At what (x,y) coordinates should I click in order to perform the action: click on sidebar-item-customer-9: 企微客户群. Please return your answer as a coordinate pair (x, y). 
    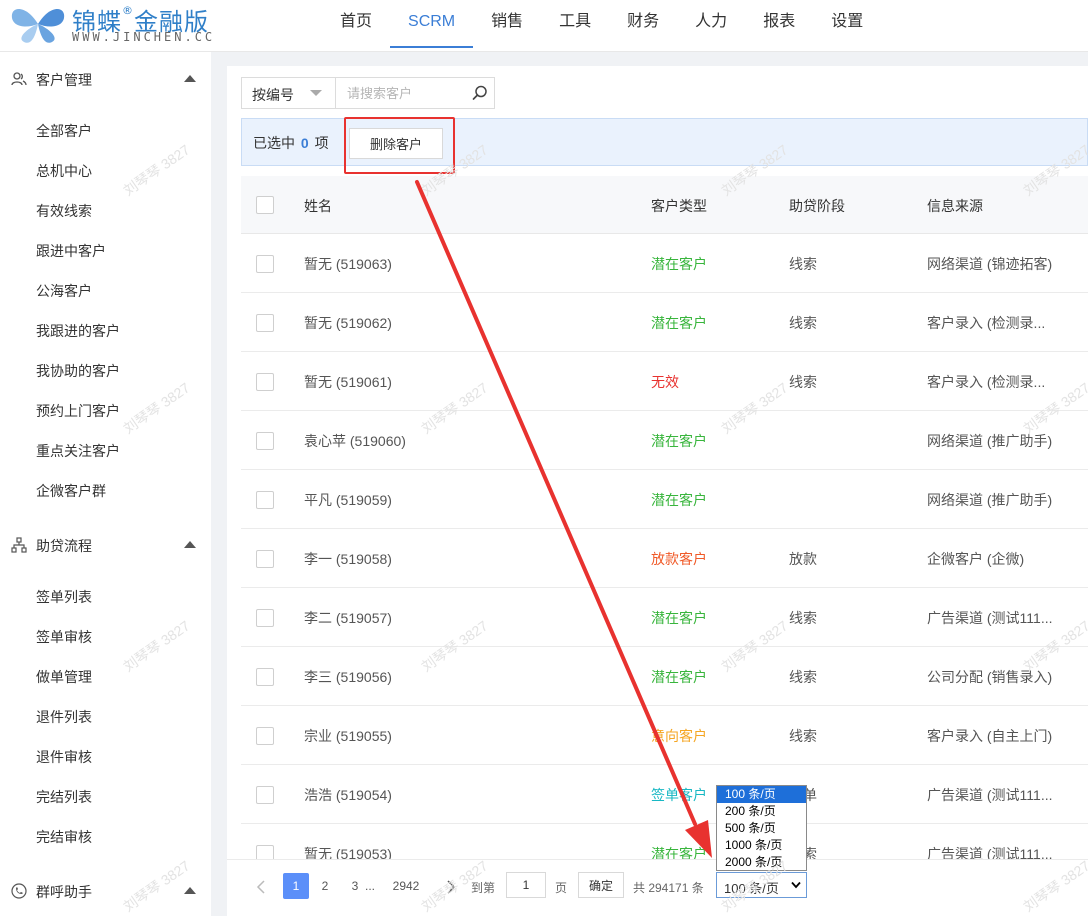
    Looking at the image, I should click on (71, 491).